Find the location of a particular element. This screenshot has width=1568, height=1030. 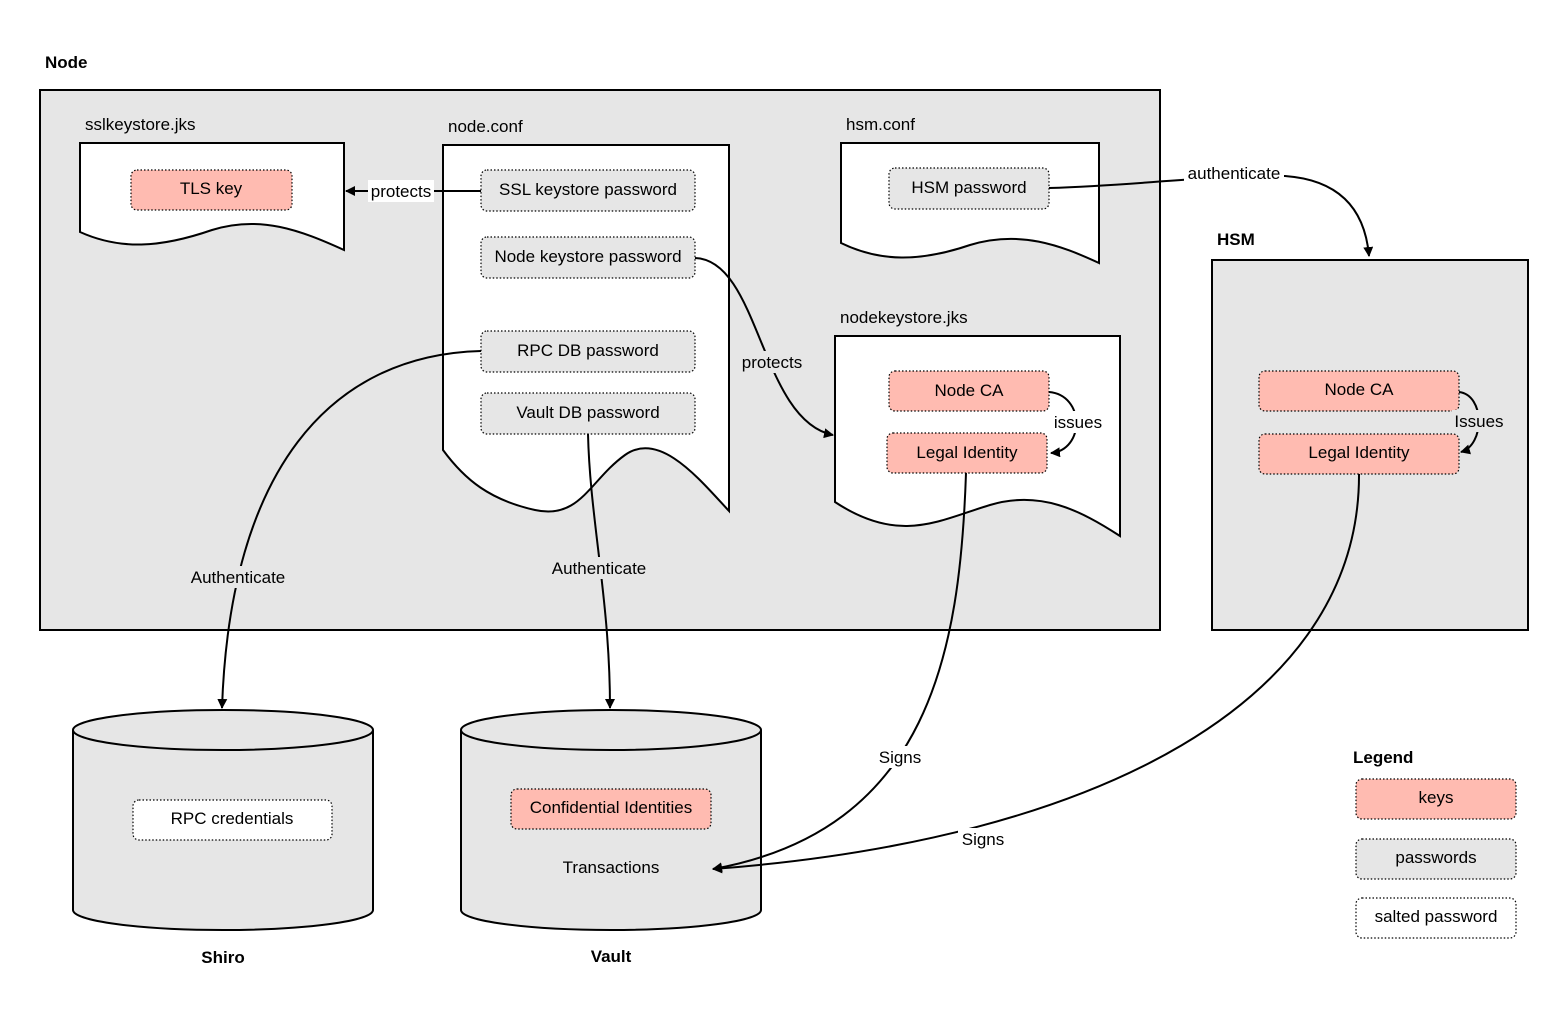

edge-label-signs-2: Signs is located at coordinates (983, 839).